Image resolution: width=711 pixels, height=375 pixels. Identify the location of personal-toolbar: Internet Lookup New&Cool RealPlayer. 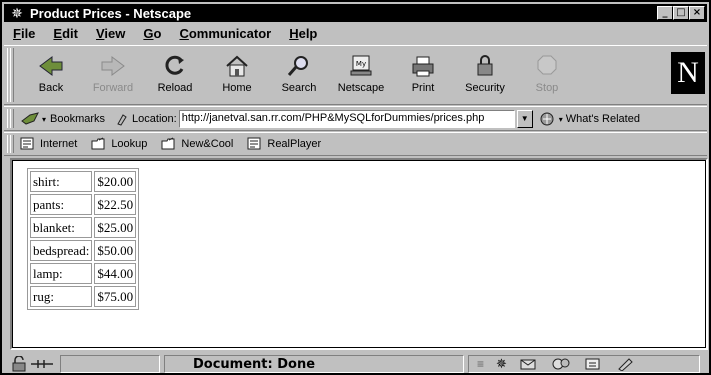
(355, 144).